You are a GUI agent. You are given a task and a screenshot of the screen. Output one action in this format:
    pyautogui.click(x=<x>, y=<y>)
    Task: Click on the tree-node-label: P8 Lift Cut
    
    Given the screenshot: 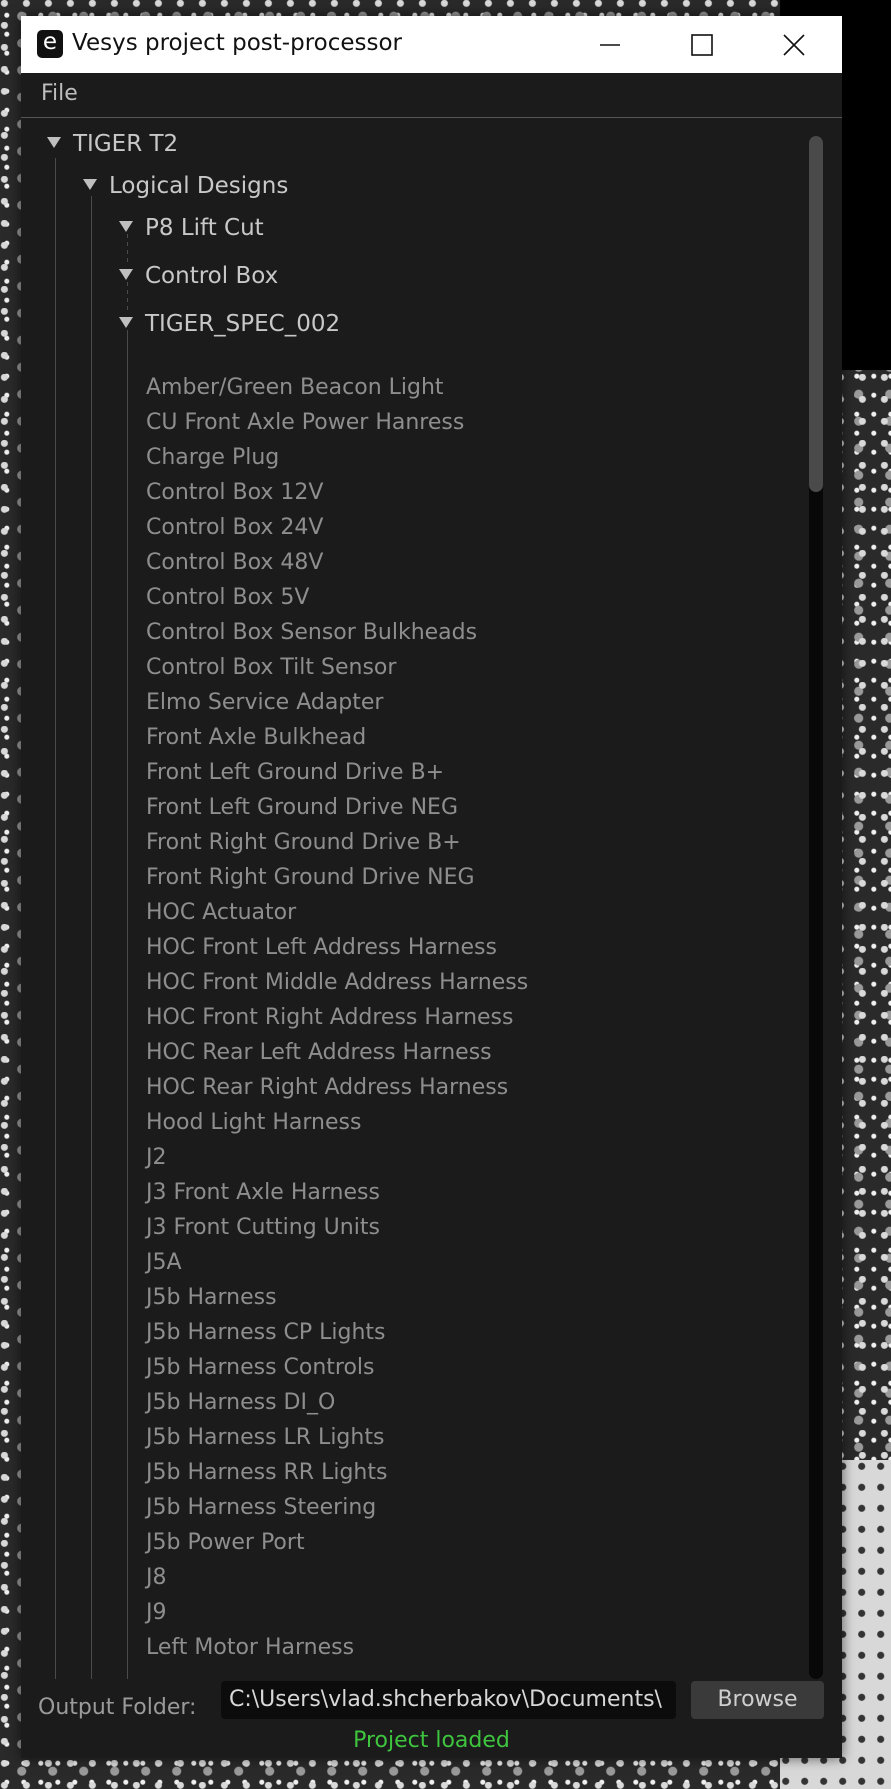 What is the action you would take?
    pyautogui.click(x=204, y=228)
    